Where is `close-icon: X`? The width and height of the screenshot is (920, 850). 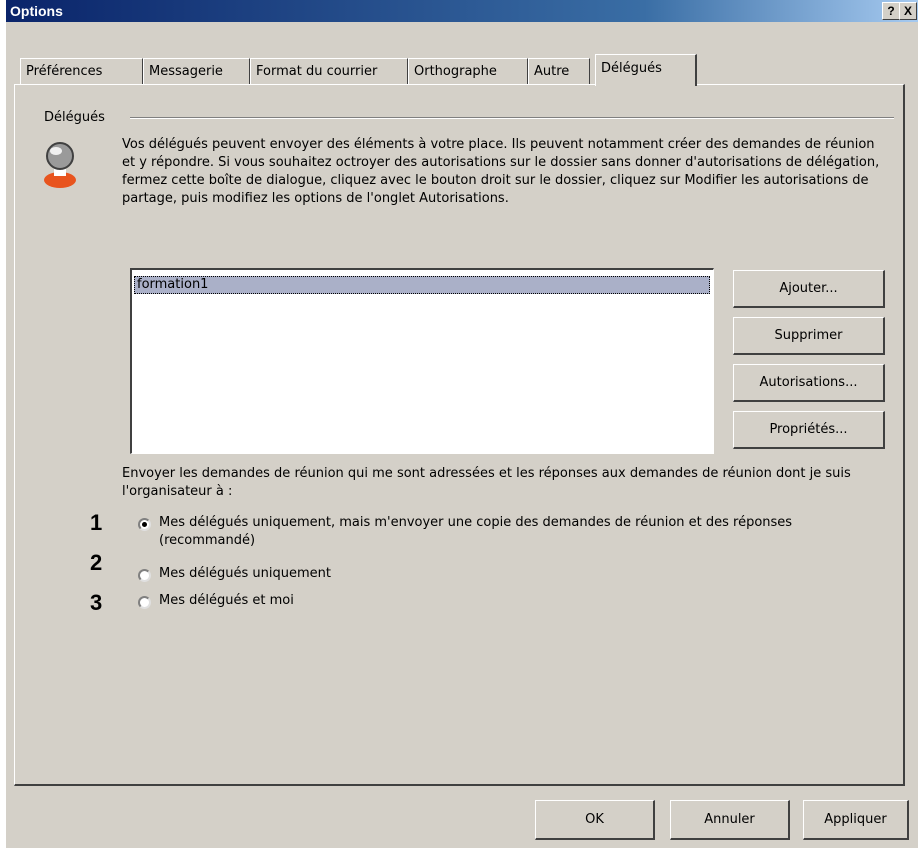
close-icon: X is located at coordinates (908, 11).